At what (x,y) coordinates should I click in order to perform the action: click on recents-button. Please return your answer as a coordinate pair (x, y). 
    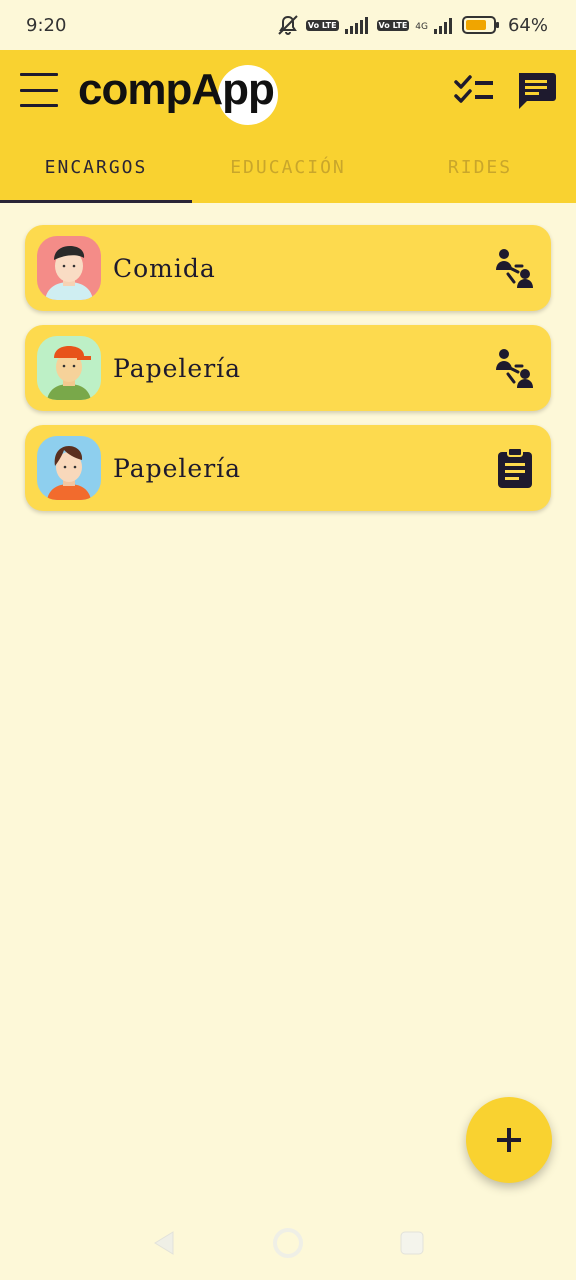
    Looking at the image, I should click on (412, 1243).